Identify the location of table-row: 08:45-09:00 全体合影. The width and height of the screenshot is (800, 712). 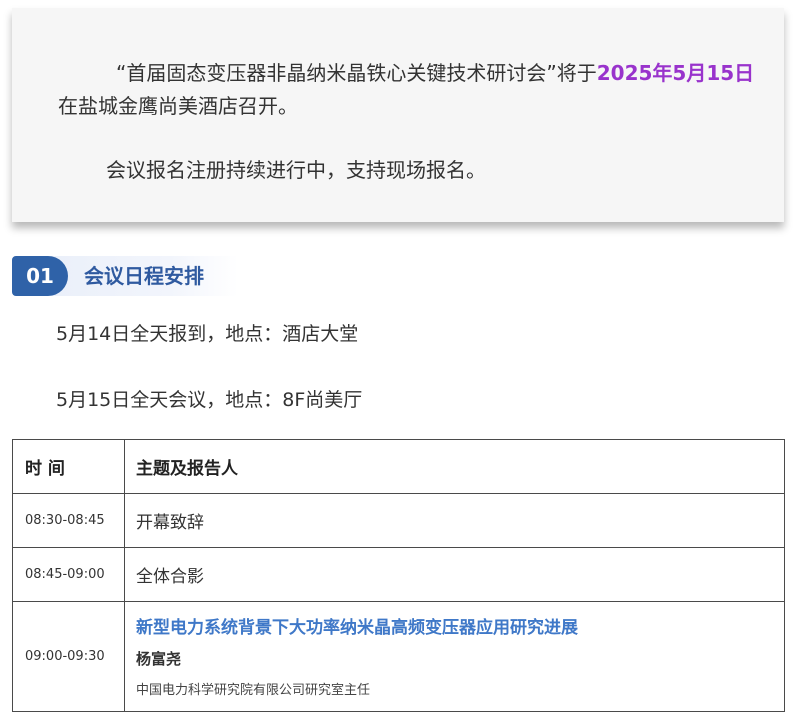
(398, 574).